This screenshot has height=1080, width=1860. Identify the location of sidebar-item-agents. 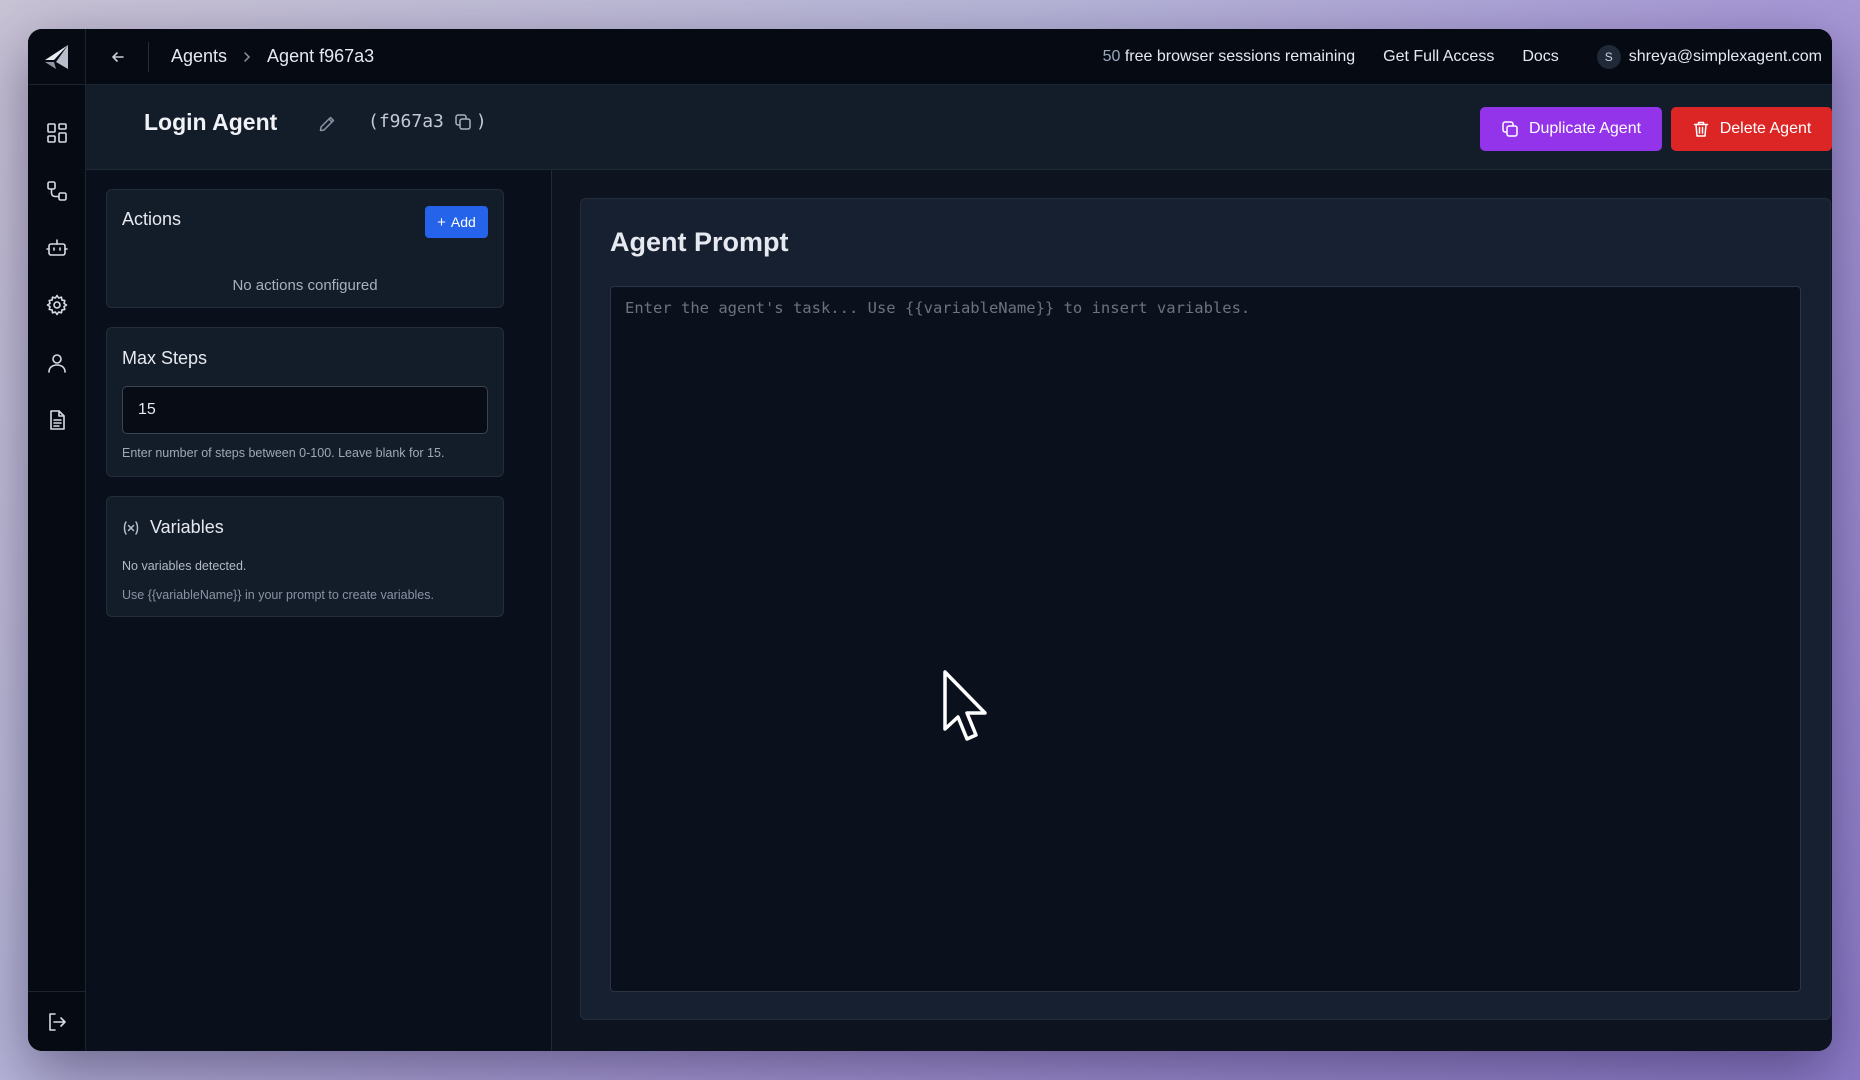
(57, 248).